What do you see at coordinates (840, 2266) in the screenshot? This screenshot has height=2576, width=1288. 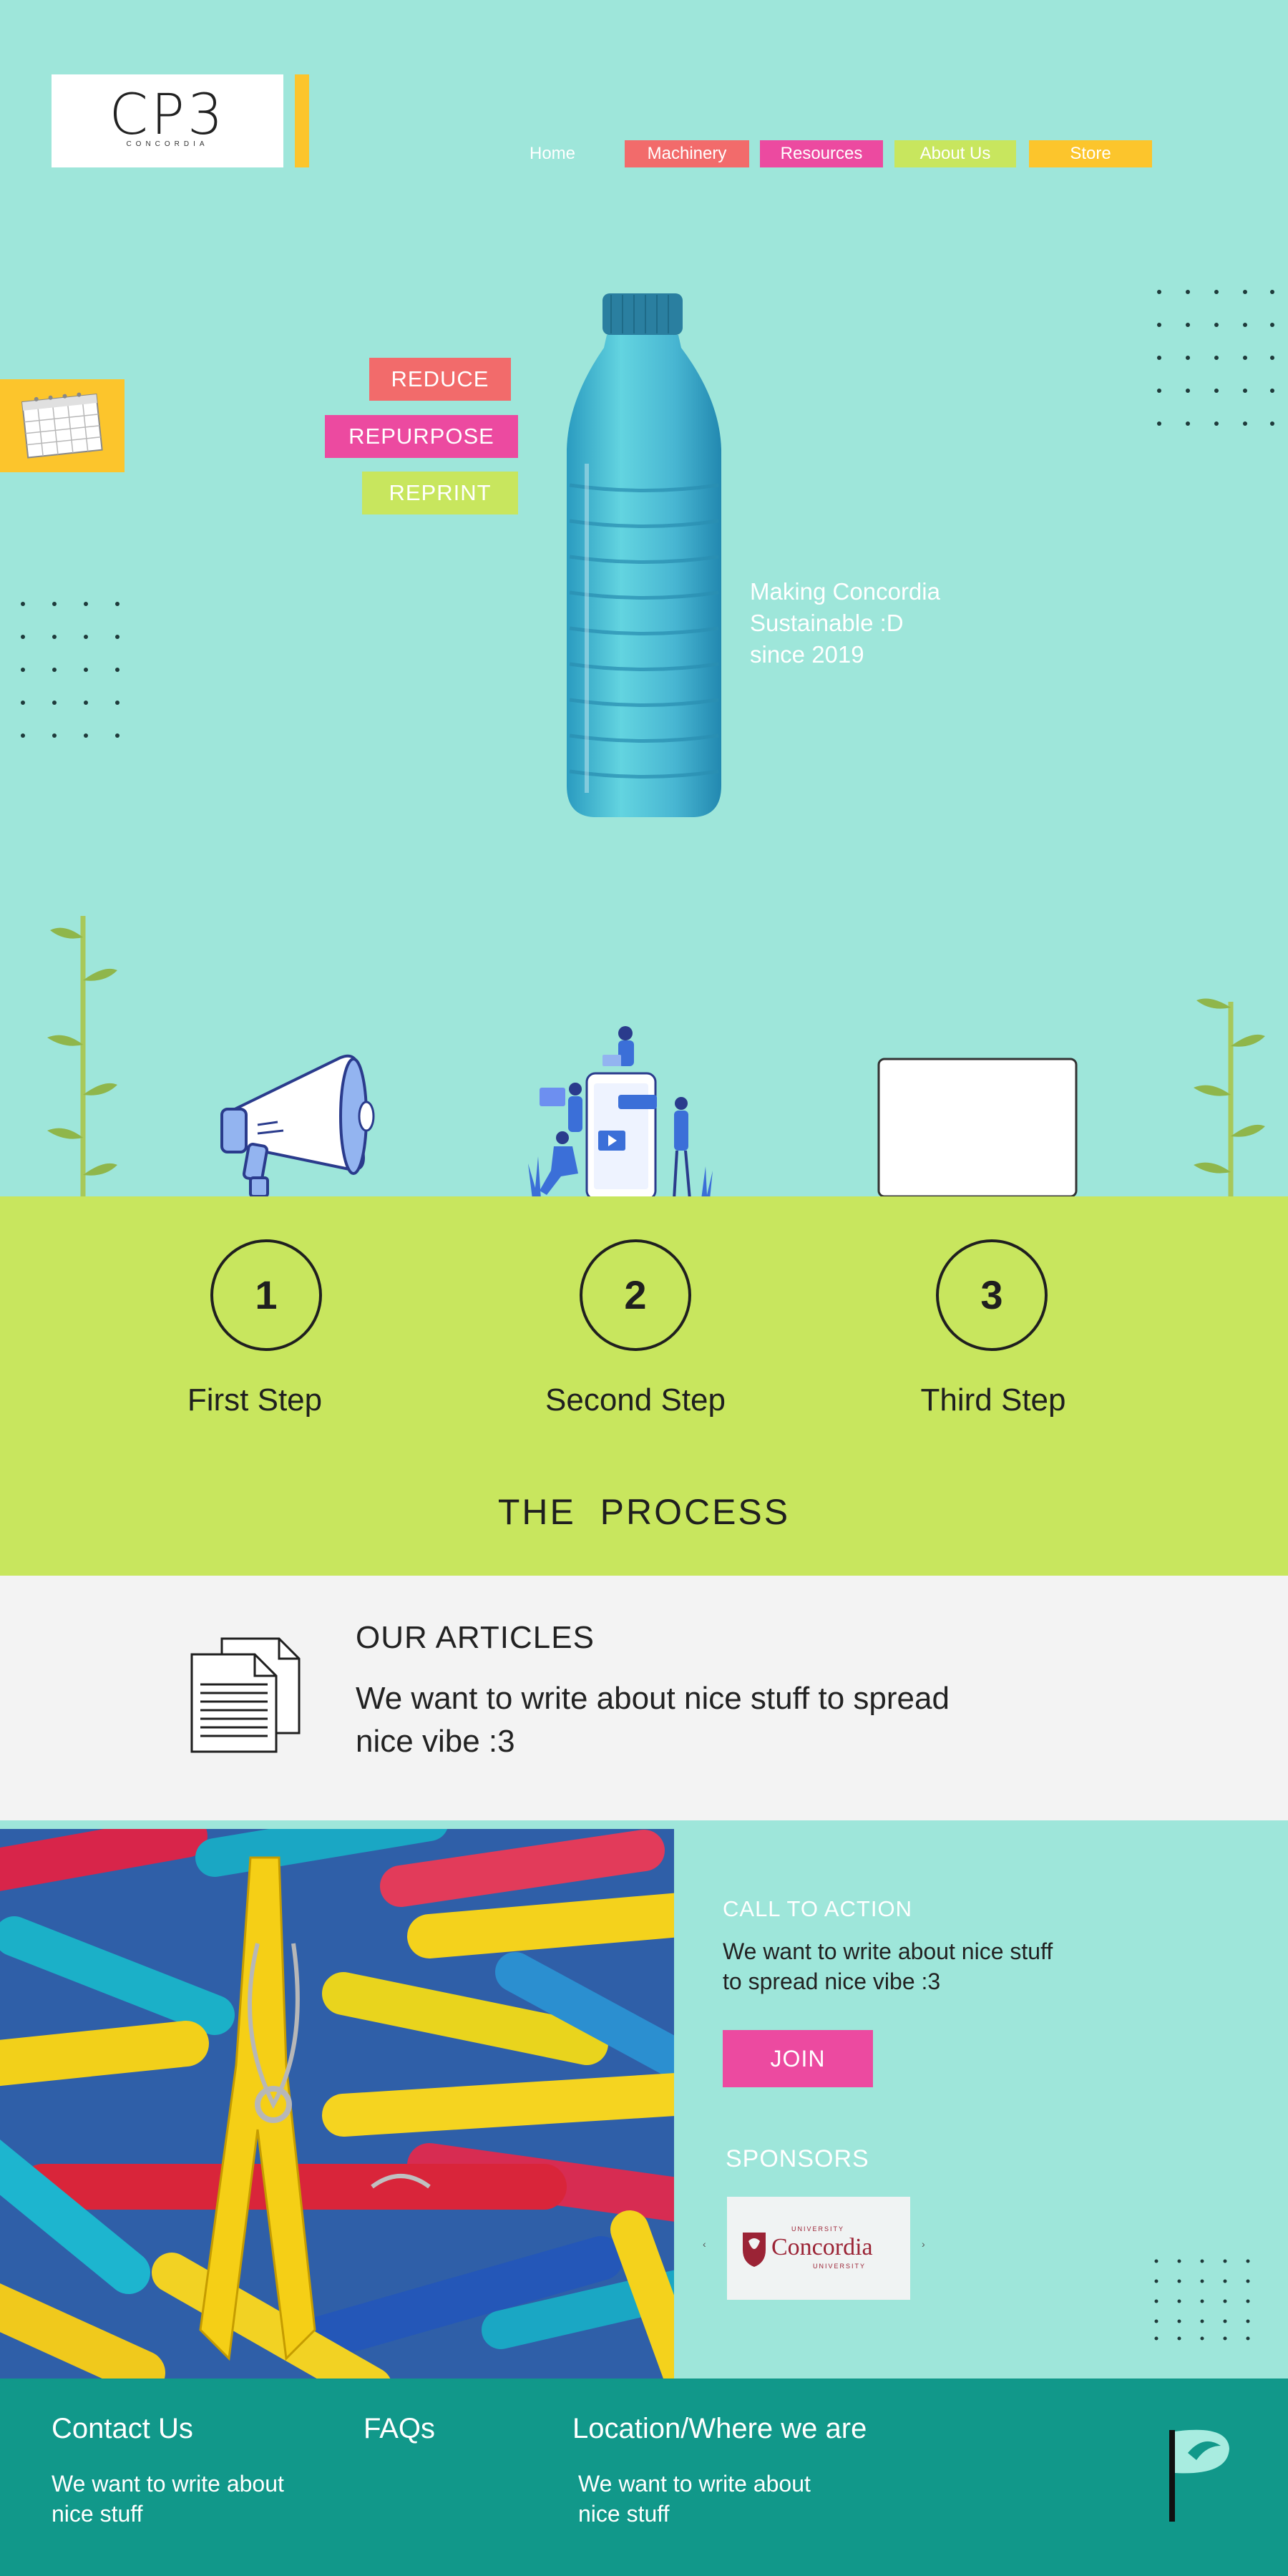 I see `sponsor-label-bottom: UNIVERSITY` at bounding box center [840, 2266].